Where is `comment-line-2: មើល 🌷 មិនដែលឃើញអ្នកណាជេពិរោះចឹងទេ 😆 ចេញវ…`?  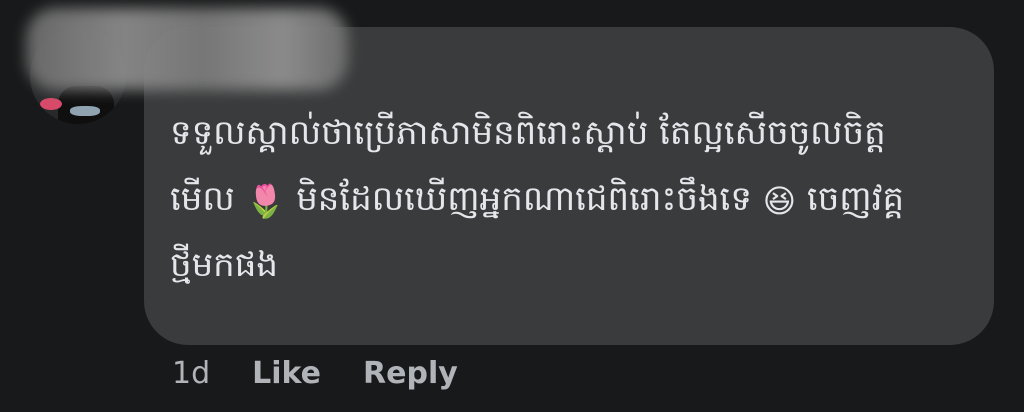 comment-line-2: មើល 🌷 មិនដែលឃើញអ្នកណាជេពិរោះចឹងទេ 😆 ចេញវ… is located at coordinates (570, 199).